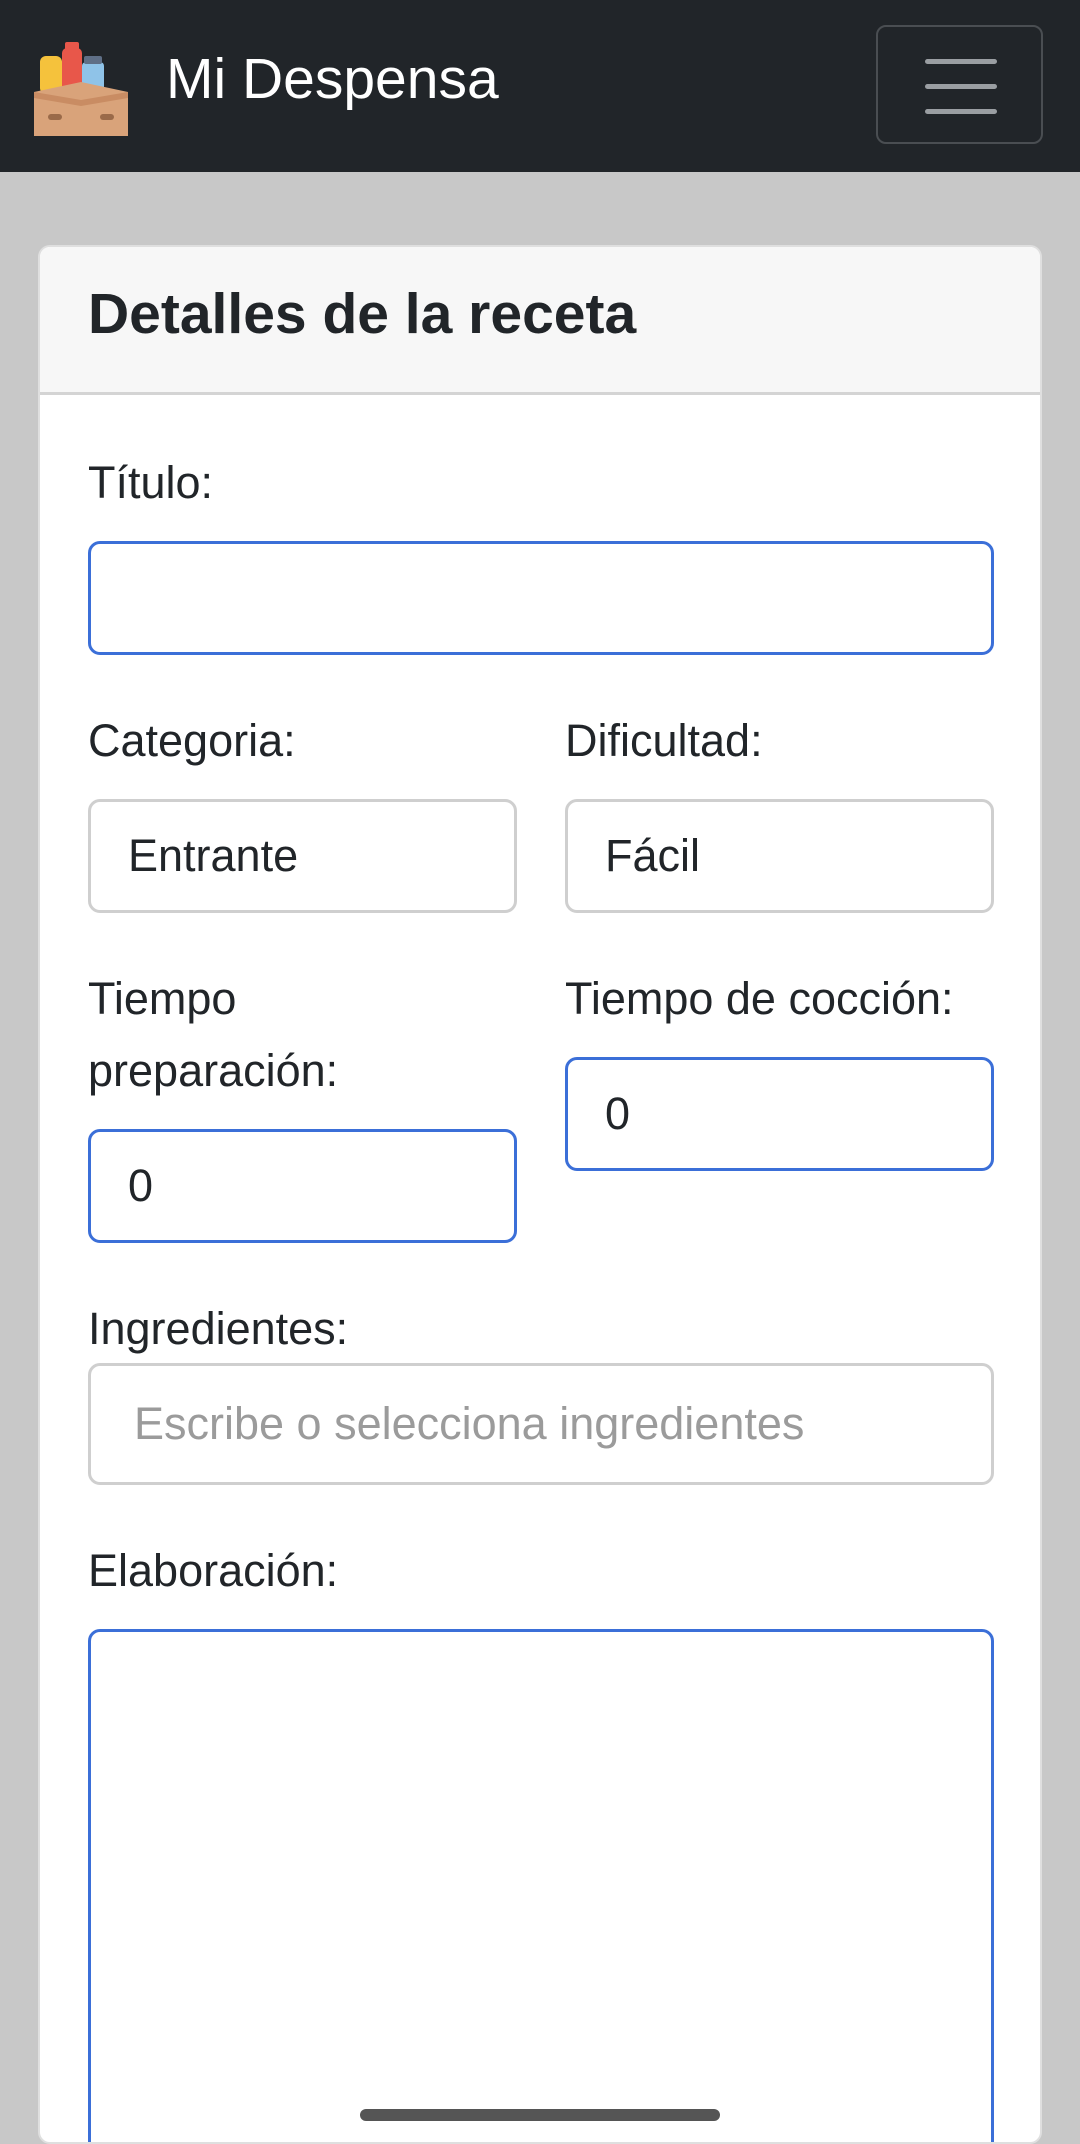 This screenshot has width=1080, height=2144. I want to click on pantry-box-icon, so click(81, 89).